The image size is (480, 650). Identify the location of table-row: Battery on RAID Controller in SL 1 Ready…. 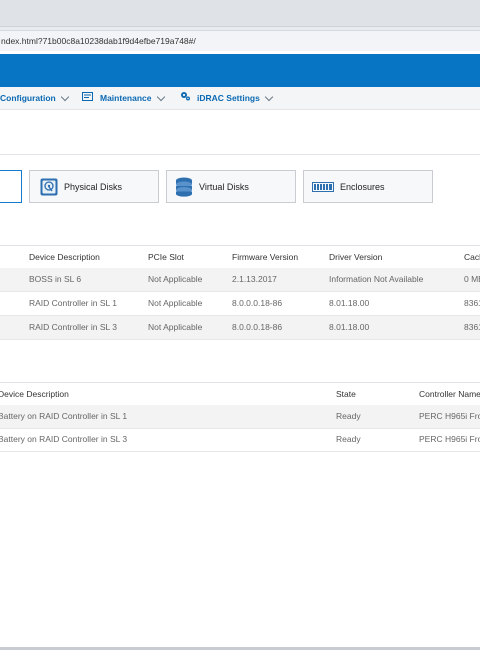
(240, 417).